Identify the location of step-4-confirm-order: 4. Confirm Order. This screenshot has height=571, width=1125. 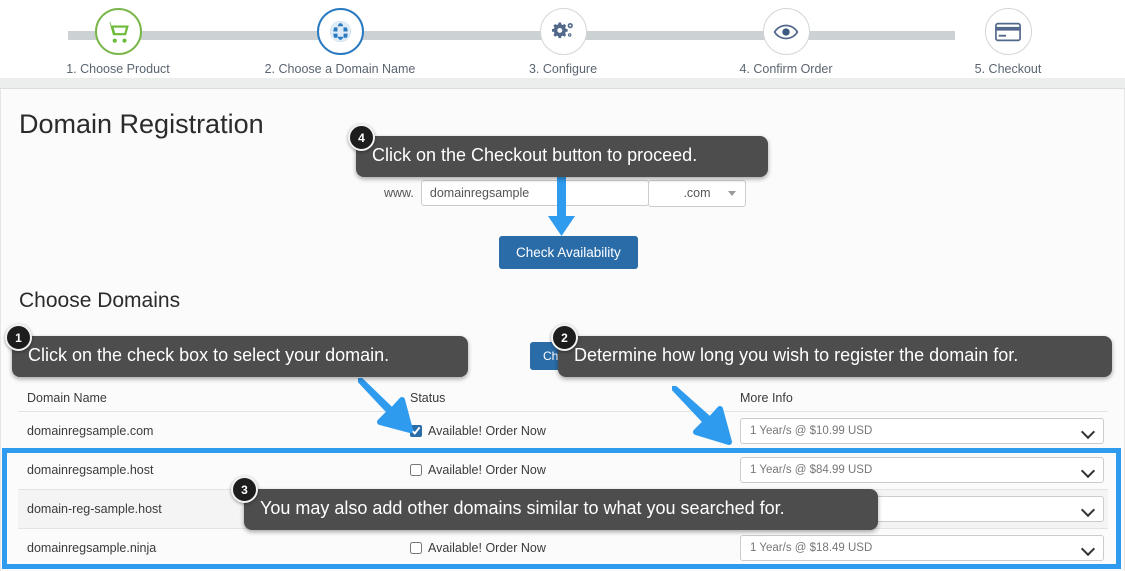
(786, 42).